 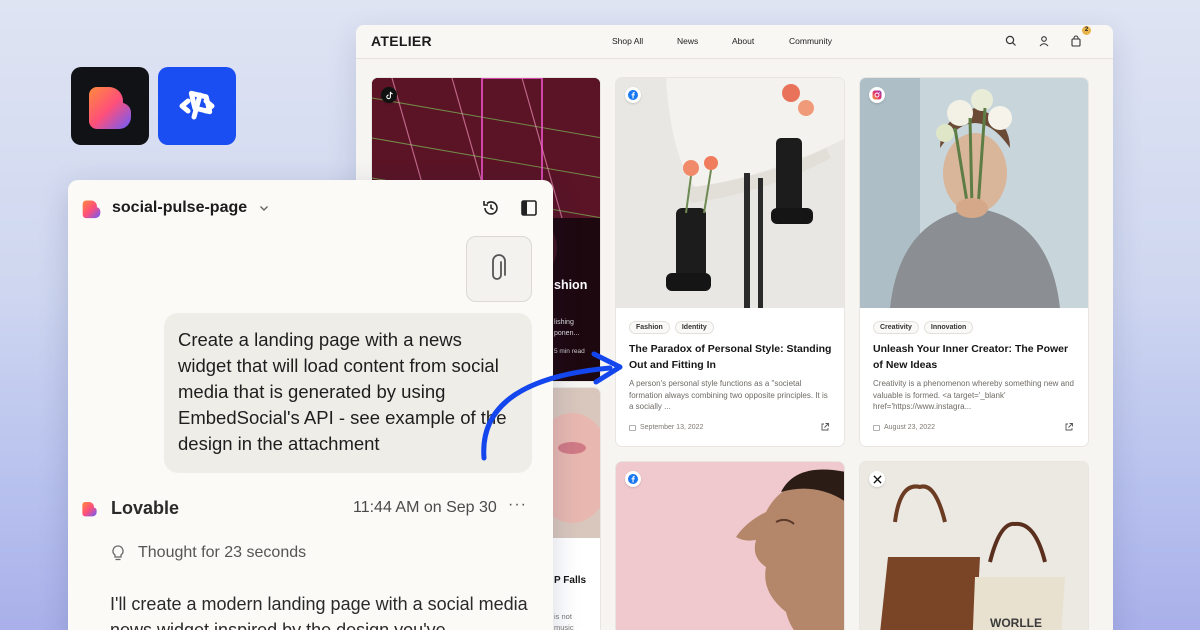 What do you see at coordinates (264, 208) in the screenshot?
I see `chevron-down-icon` at bounding box center [264, 208].